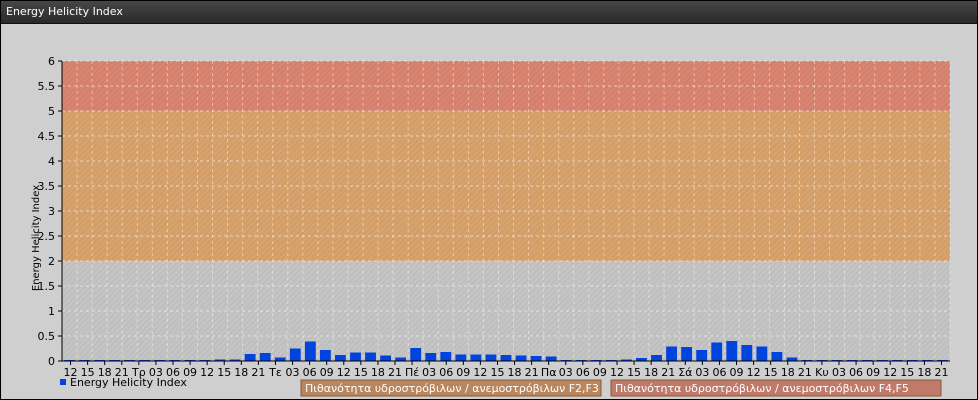  Describe the element at coordinates (51, 311) in the screenshot. I see `y-tick-label: 1` at that location.